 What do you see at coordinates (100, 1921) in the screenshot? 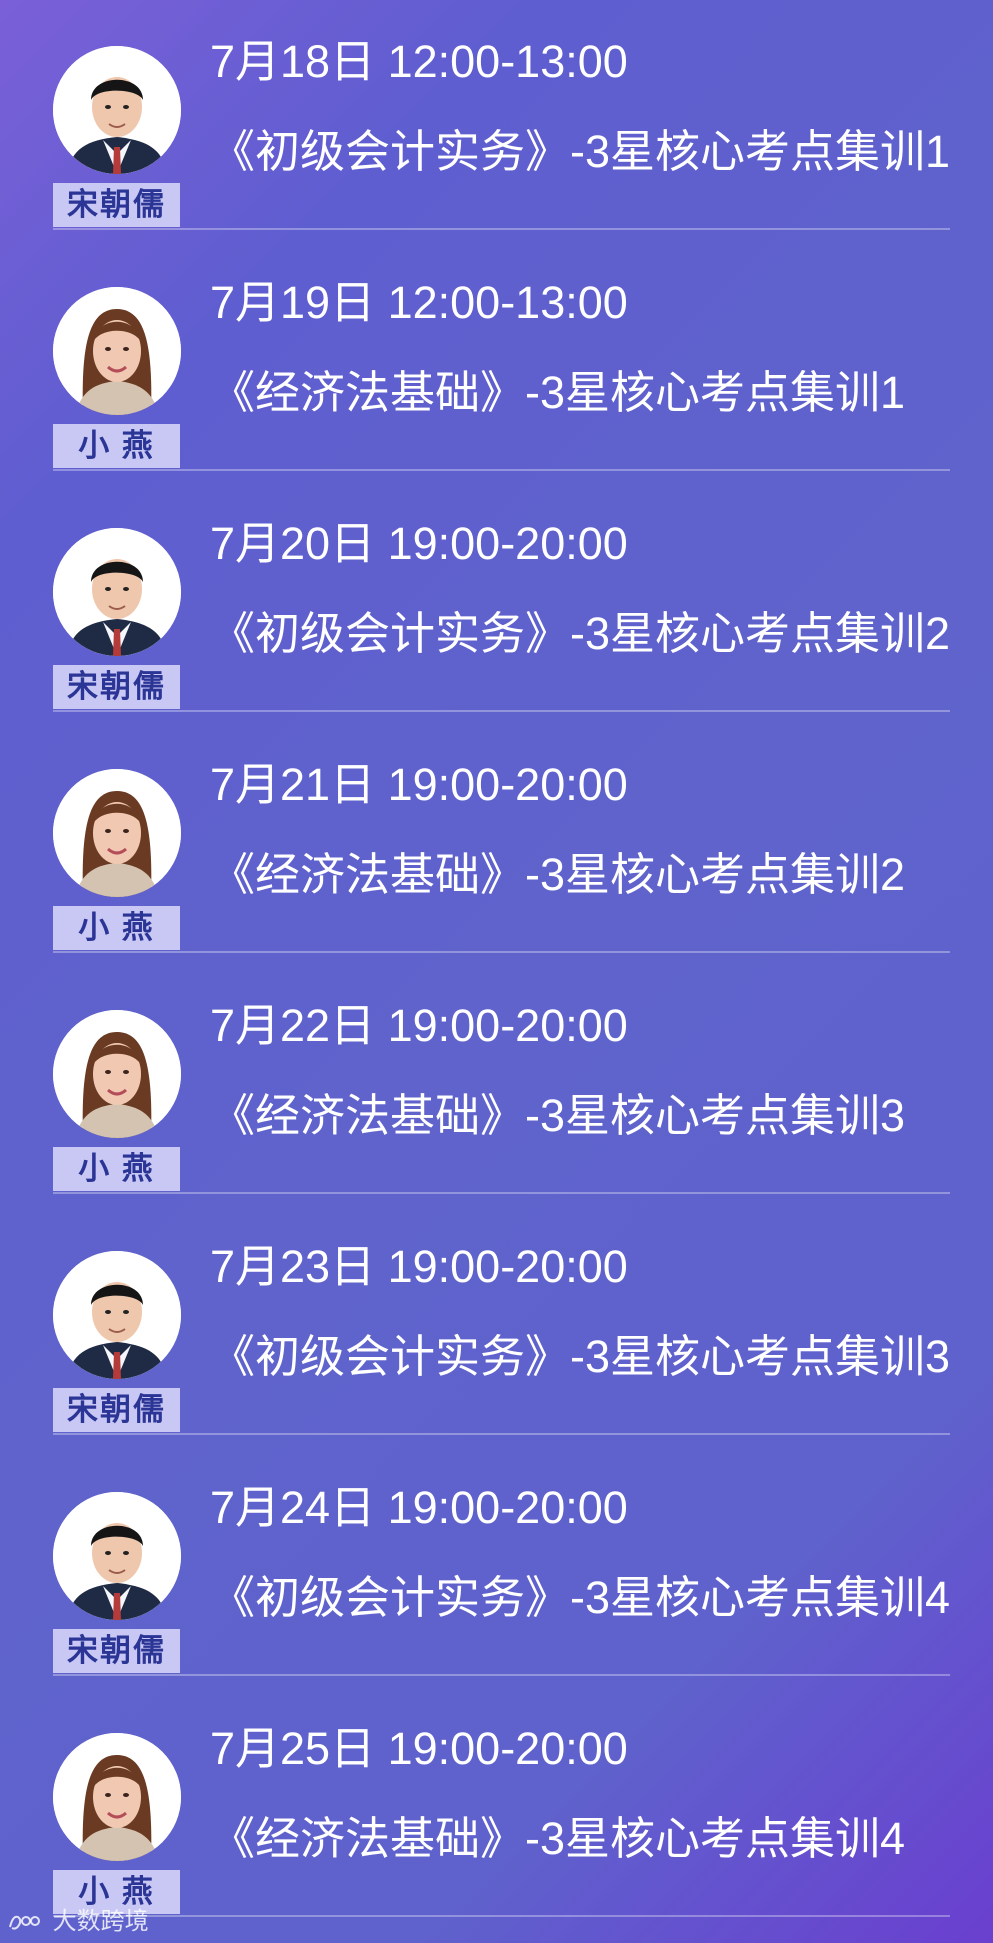
I see `watermark-text: 大数跨境` at bounding box center [100, 1921].